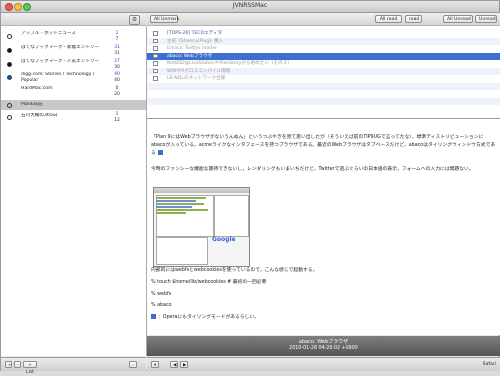  Describe the element at coordinates (323, 49) in the screenshot. I see `entry-row: Emacs: Twitter reader` at that location.